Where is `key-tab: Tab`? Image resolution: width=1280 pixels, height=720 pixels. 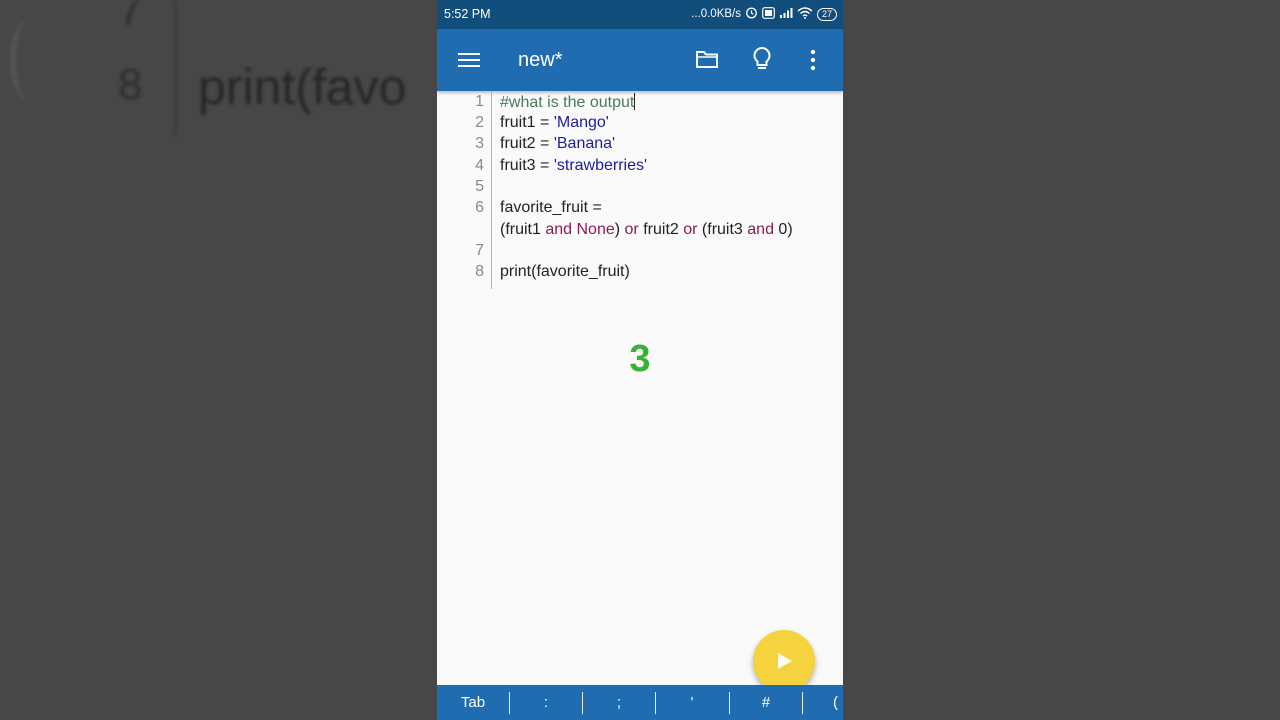 key-tab: Tab is located at coordinates (473, 702).